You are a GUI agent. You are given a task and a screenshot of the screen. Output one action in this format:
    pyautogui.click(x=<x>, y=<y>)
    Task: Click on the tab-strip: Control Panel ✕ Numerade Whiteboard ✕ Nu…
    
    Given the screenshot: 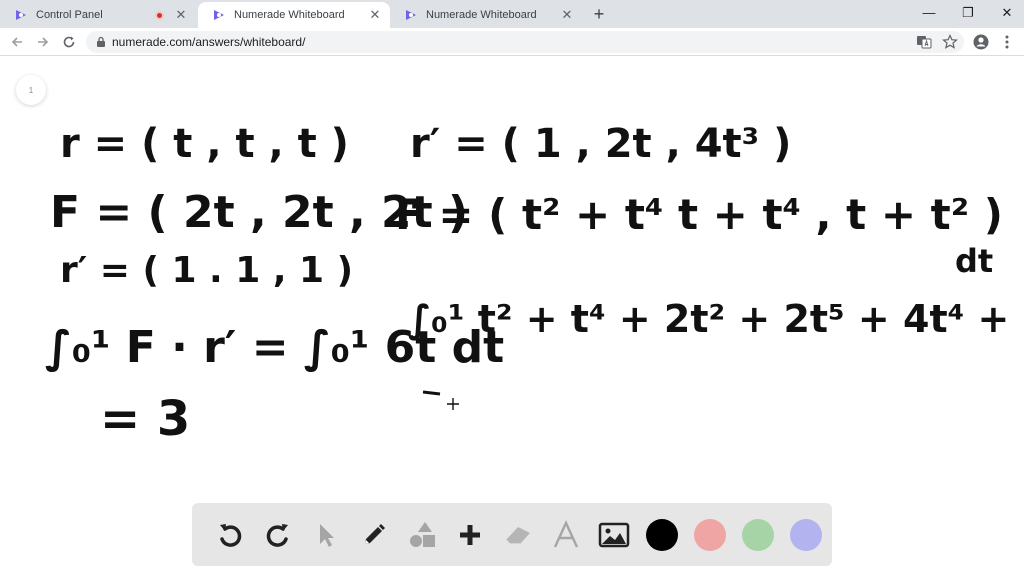 What is the action you would take?
    pyautogui.click(x=512, y=14)
    